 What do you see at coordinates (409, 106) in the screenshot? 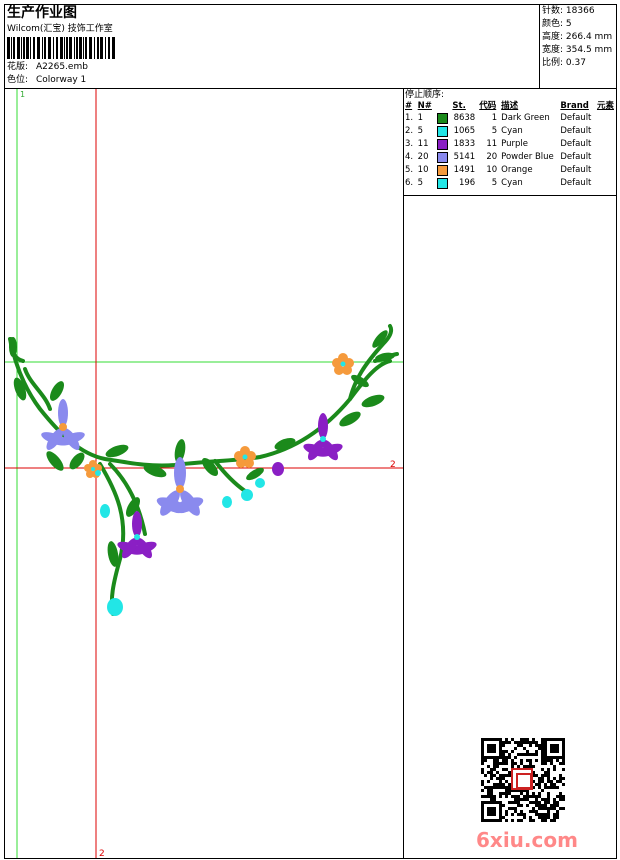
I see `col-index: #` at bounding box center [409, 106].